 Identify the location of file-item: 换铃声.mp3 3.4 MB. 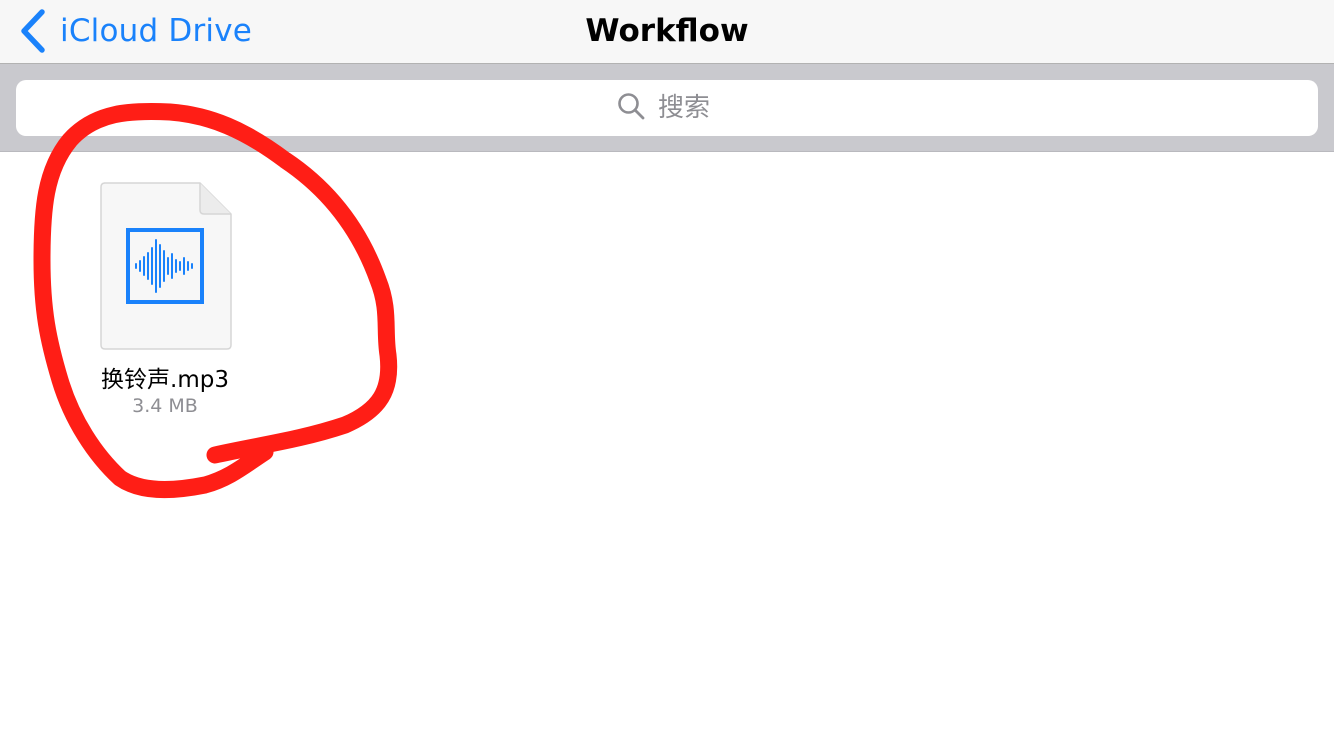
(165, 302).